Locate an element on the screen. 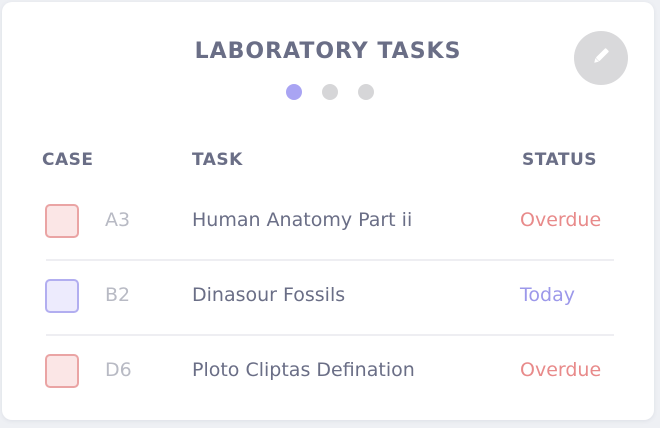 The image size is (660, 428). task-name: Human Anatomy Part ii is located at coordinates (302, 220).